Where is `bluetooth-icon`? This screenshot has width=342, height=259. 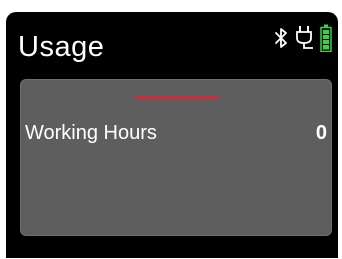 bluetooth-icon is located at coordinates (281, 38).